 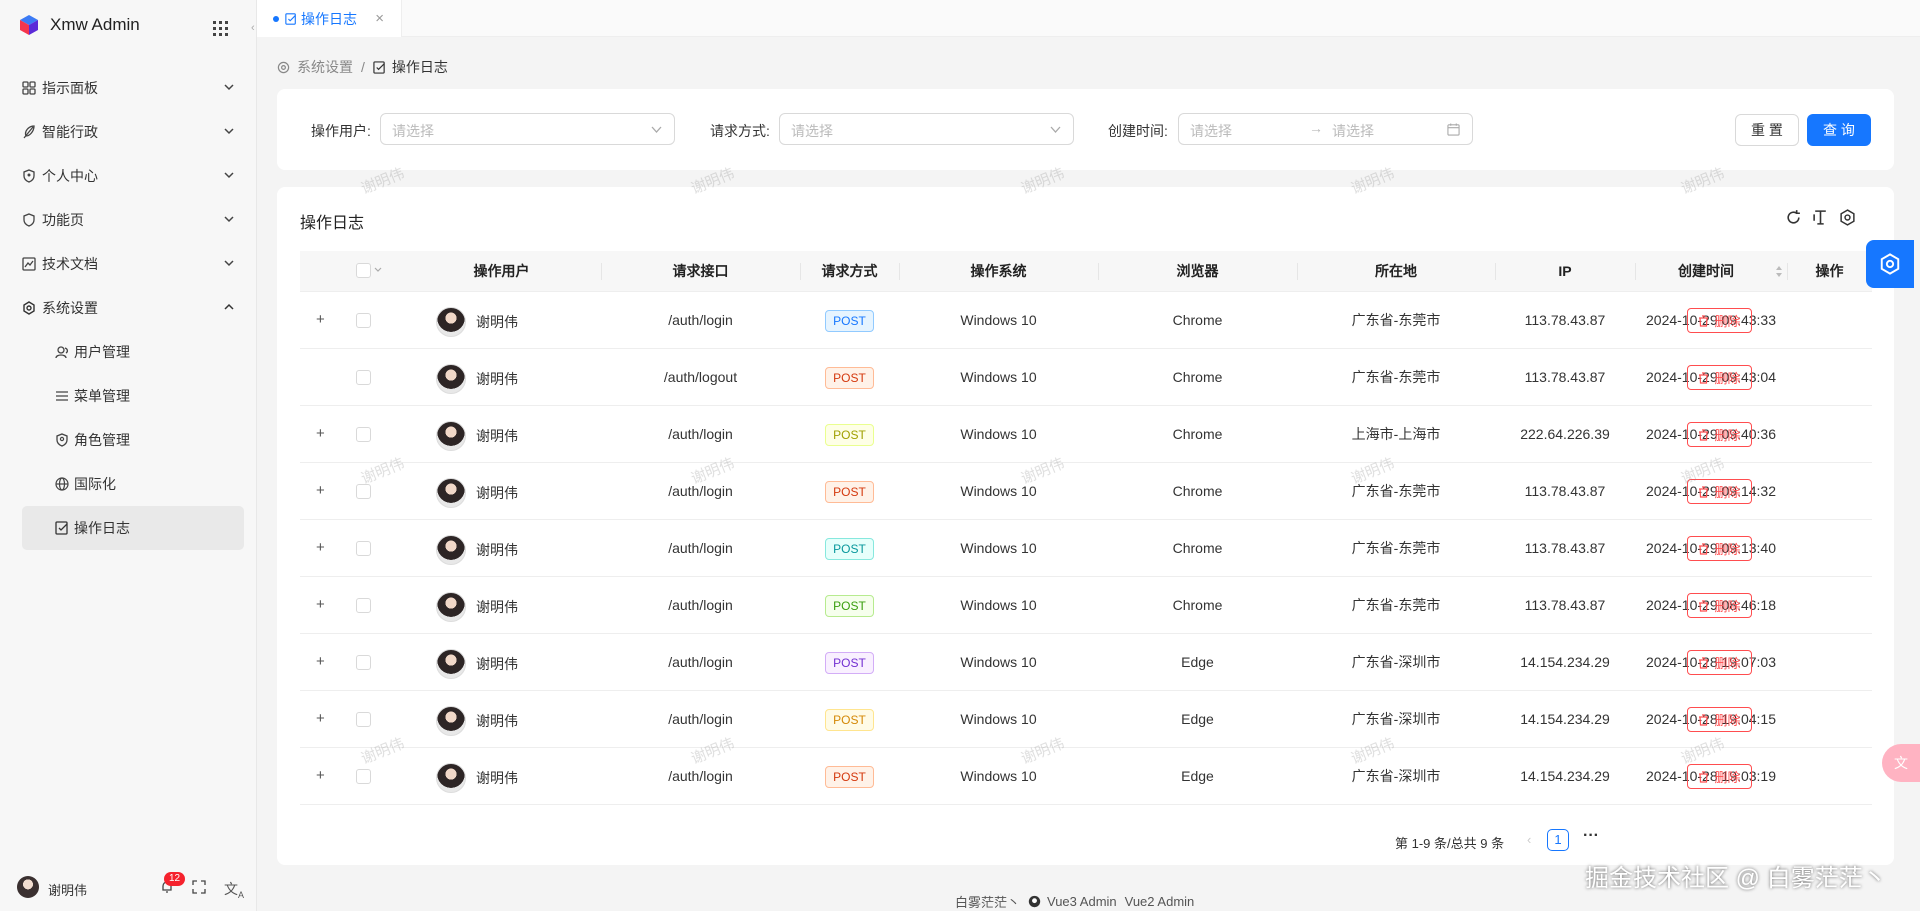 What do you see at coordinates (926, 129) in the screenshot?
I see `method-filter-select: 请选择` at bounding box center [926, 129].